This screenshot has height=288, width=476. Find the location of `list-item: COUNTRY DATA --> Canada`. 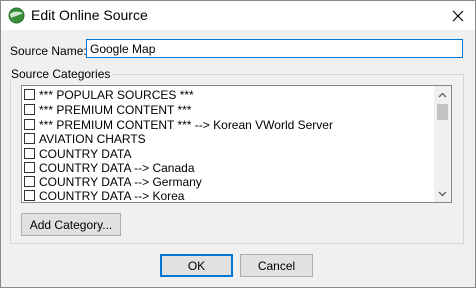

list-item: COUNTRY DATA --> Canada is located at coordinates (109, 167).